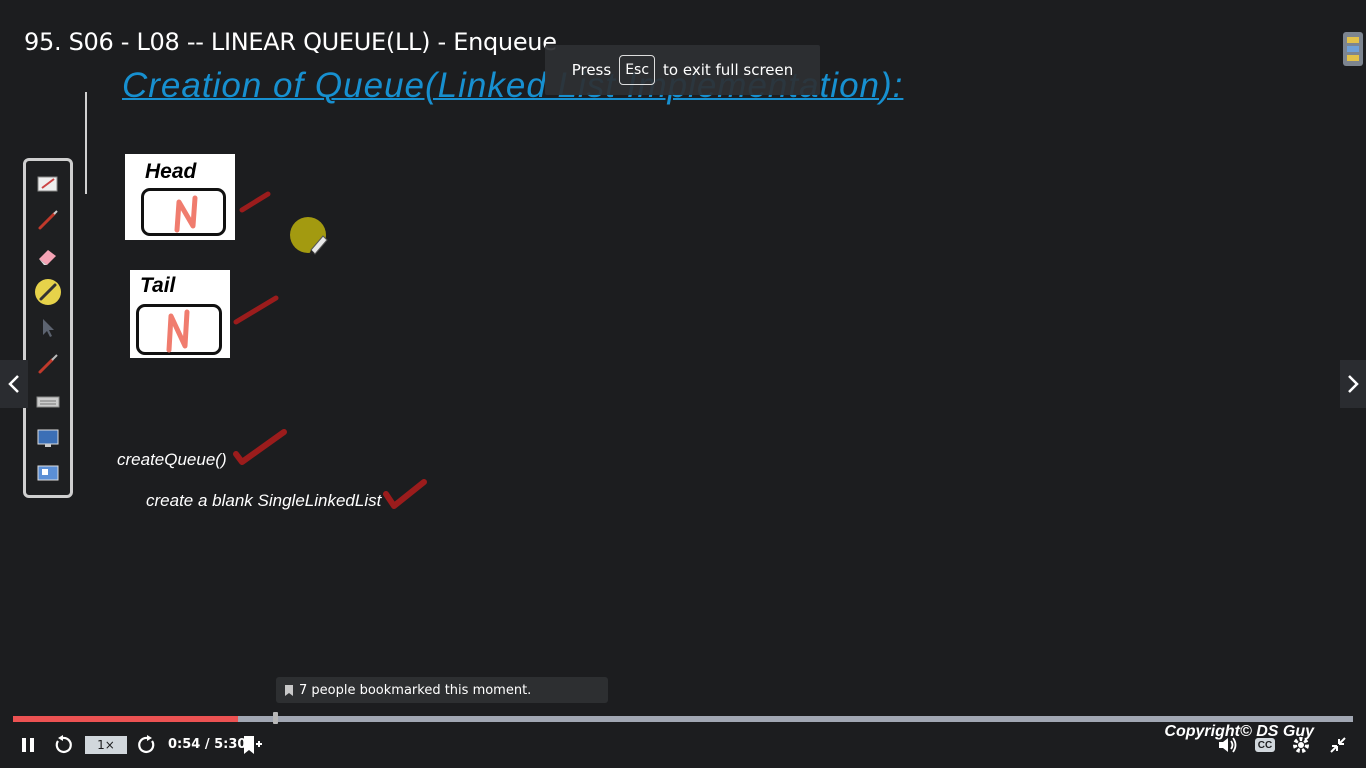  I want to click on create-queue-call: createQueue(), so click(172, 459).